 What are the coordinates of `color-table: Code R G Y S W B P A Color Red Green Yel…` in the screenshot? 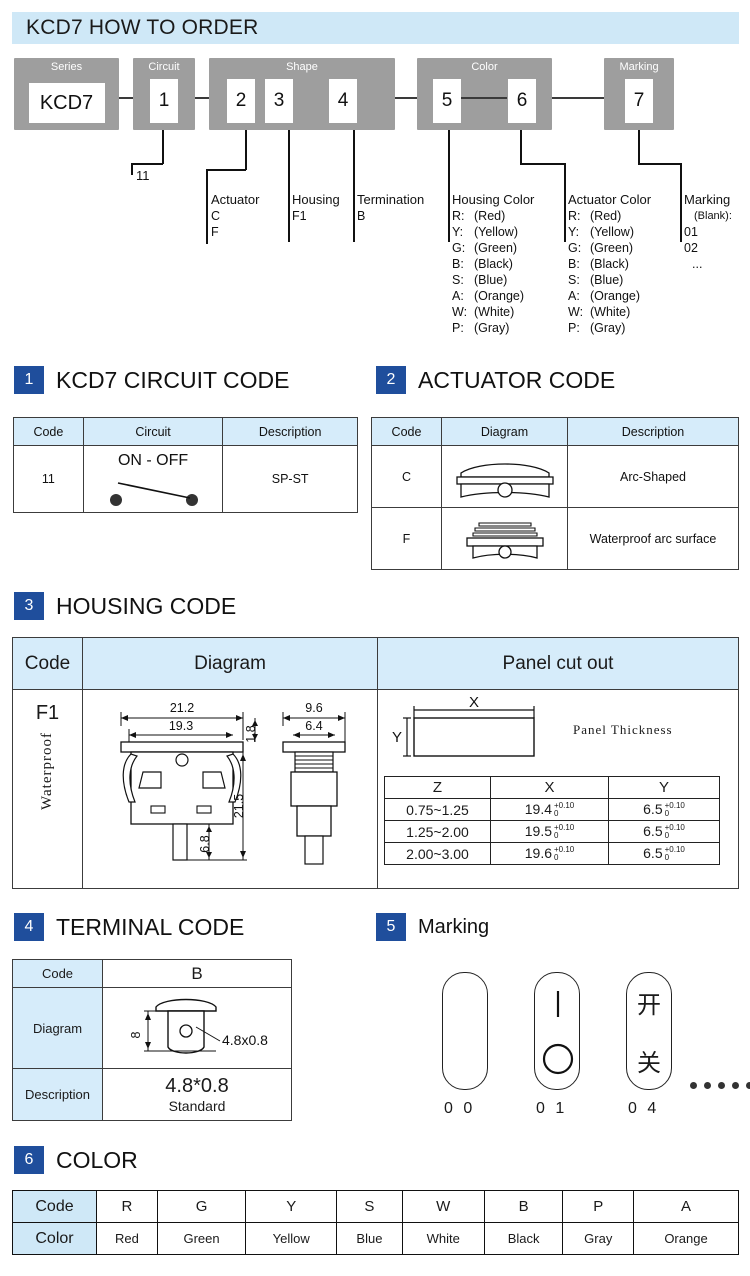 It's located at (375, 1222).